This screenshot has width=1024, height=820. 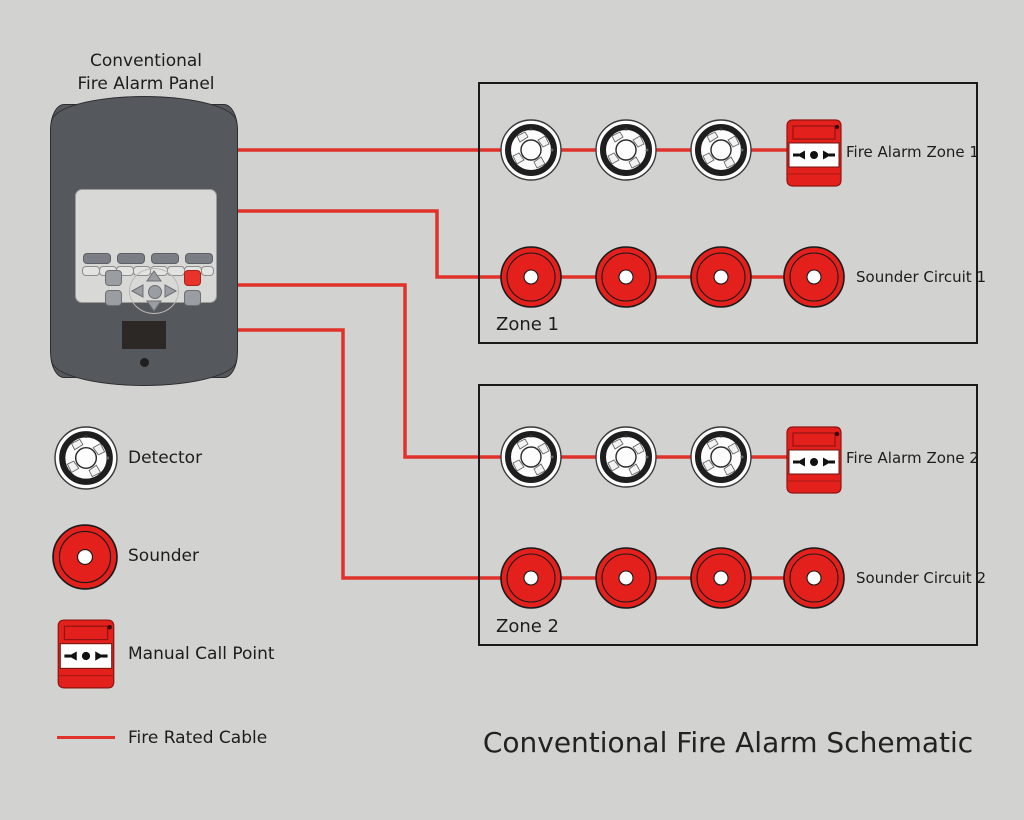 What do you see at coordinates (144, 335) in the screenshot?
I see `panel-access-slot` at bounding box center [144, 335].